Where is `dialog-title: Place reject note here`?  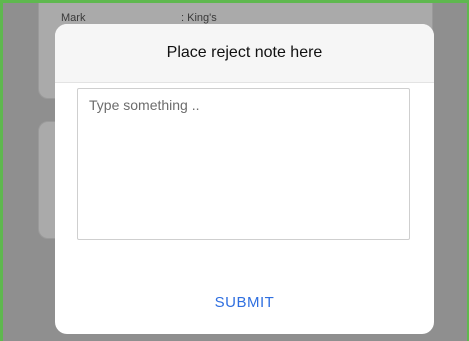 dialog-title: Place reject note here is located at coordinates (244, 52).